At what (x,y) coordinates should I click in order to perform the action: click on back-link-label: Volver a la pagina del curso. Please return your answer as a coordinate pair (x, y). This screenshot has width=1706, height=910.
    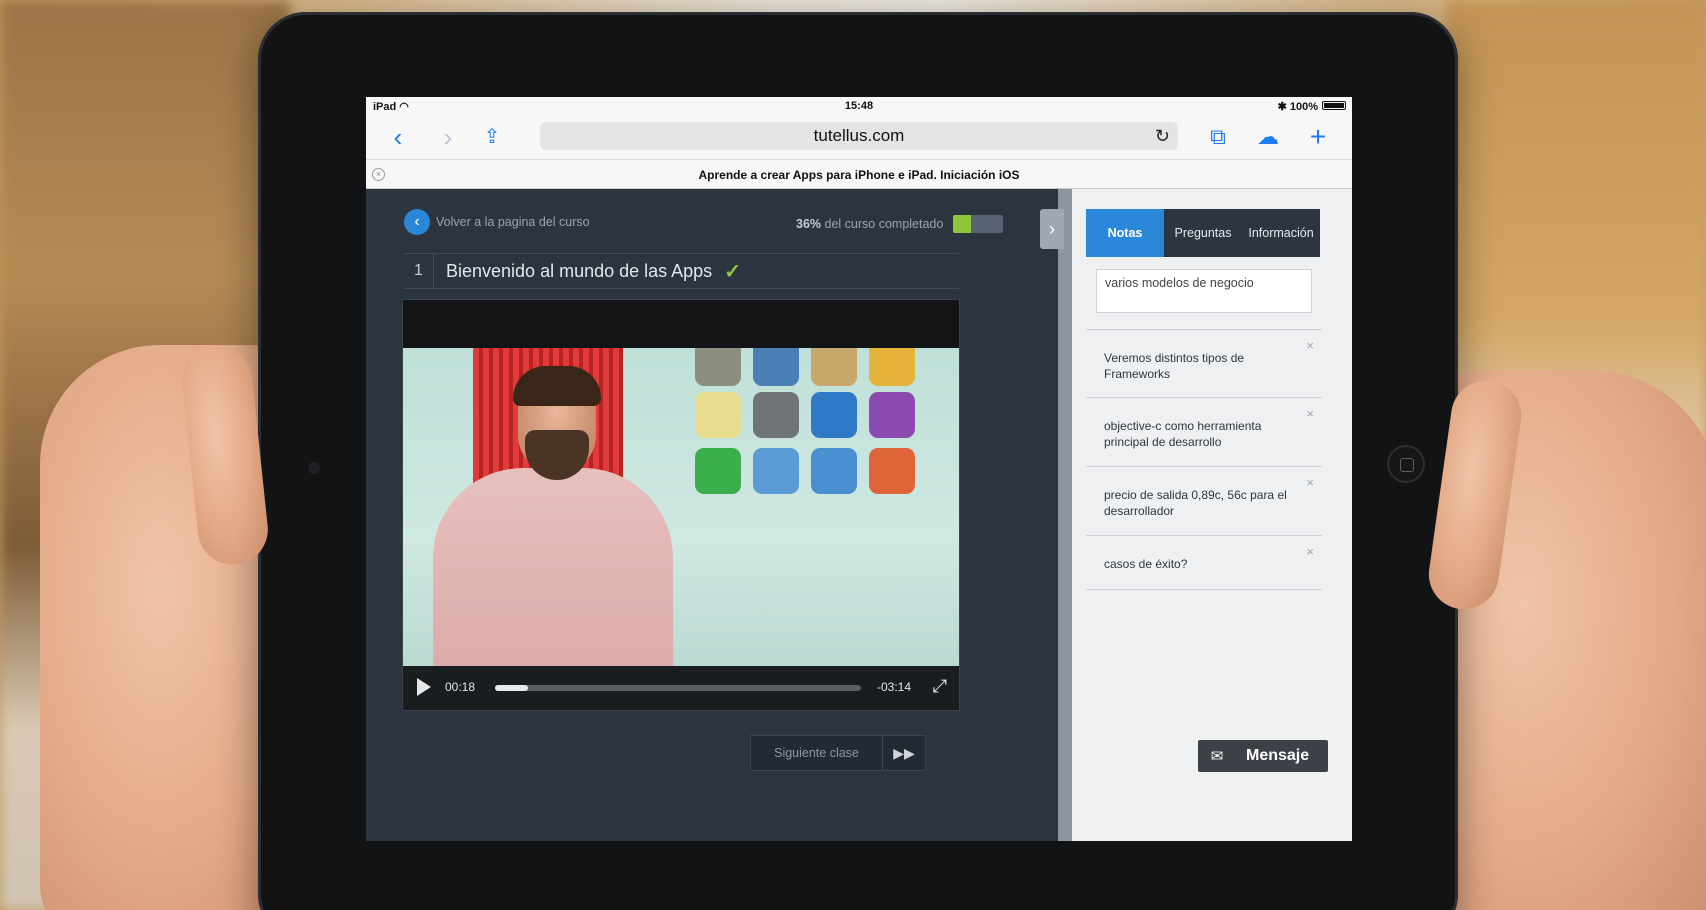
    Looking at the image, I should click on (513, 222).